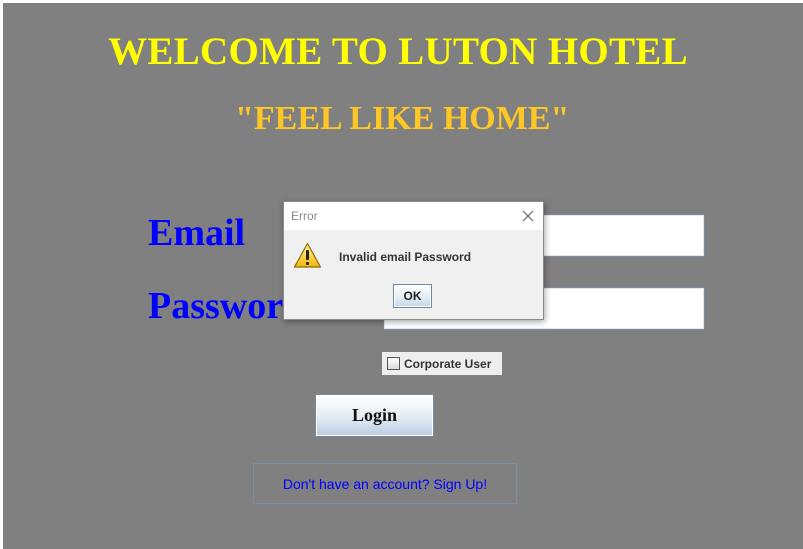  What do you see at coordinates (217, 306) in the screenshot?
I see `password-label: Password` at bounding box center [217, 306].